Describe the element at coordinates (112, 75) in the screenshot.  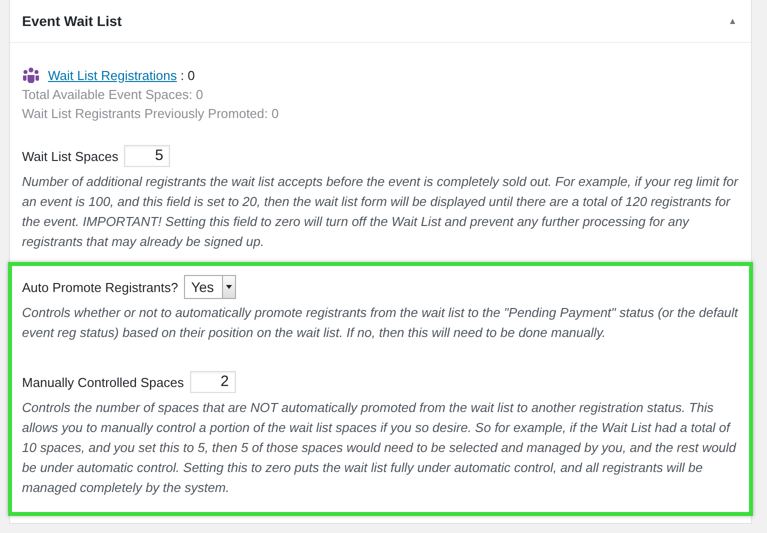
I see `registrations-link: Wait List Registrations` at that location.